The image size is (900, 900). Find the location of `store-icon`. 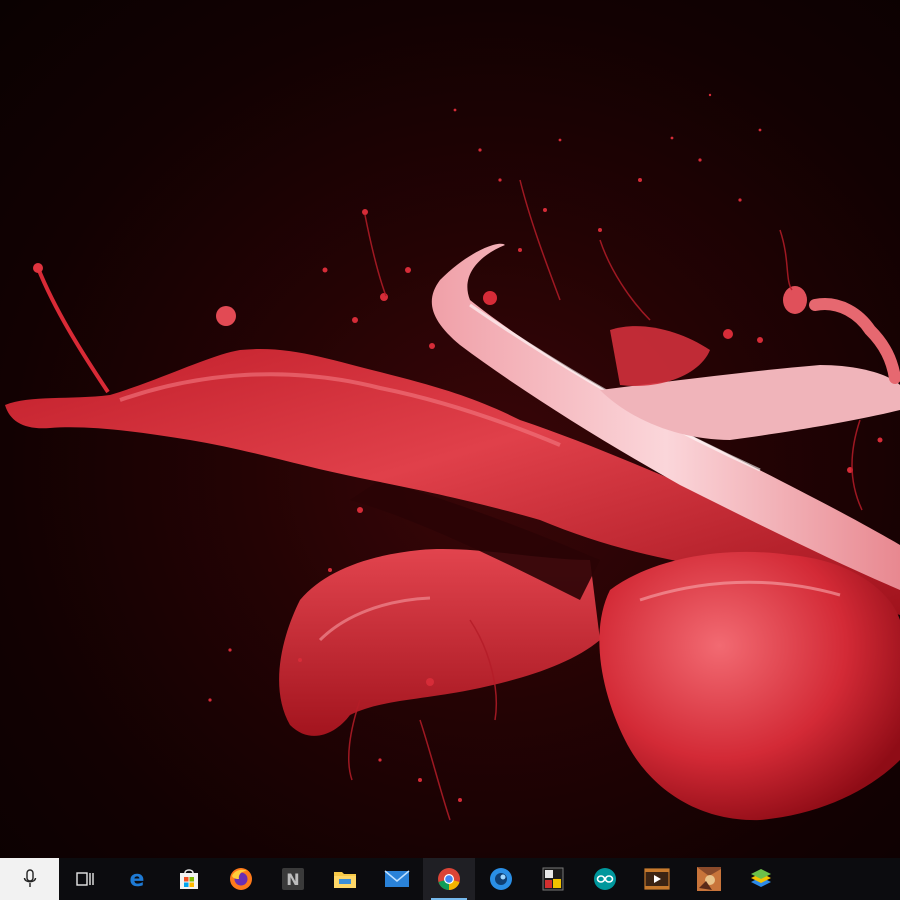

store-icon is located at coordinates (189, 879).